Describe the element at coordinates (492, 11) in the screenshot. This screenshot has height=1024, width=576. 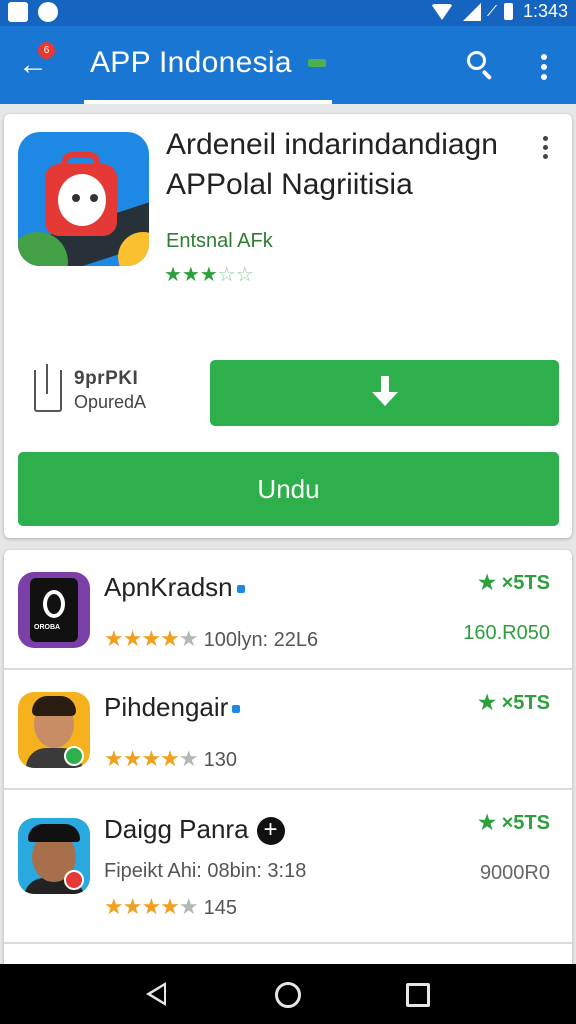
I see `no-sim-icon: ⁄` at that location.